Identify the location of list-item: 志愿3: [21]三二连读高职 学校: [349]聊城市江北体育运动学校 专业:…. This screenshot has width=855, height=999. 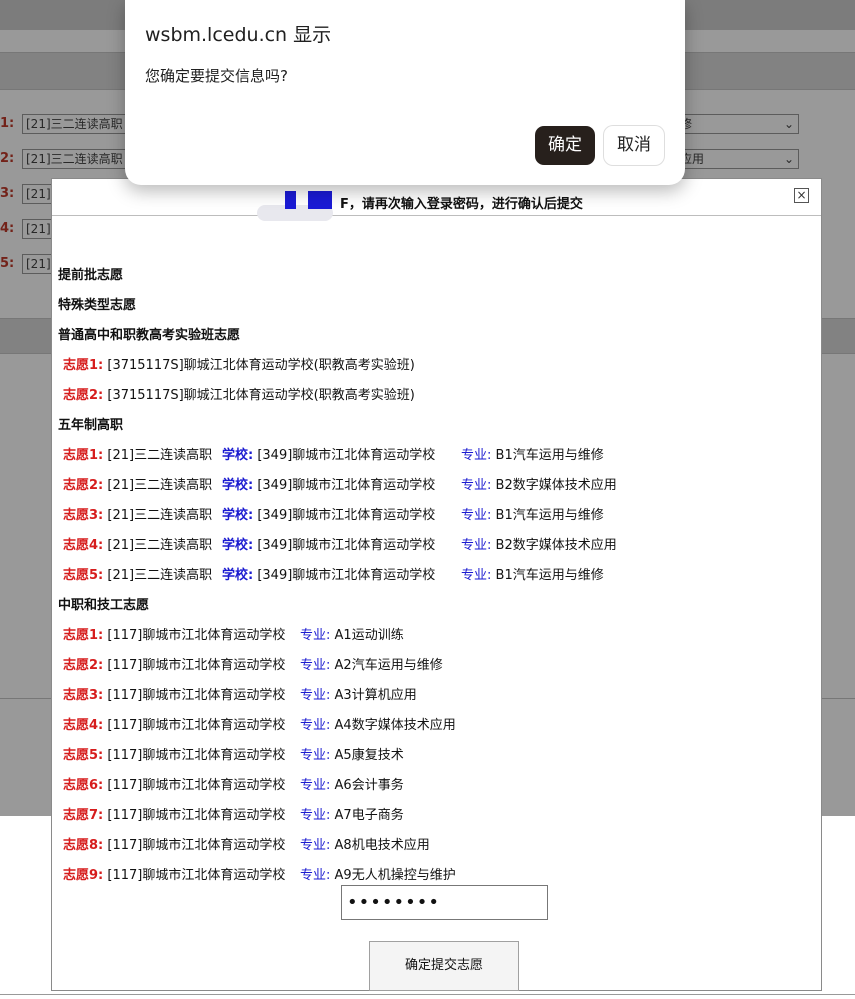
(333, 513).